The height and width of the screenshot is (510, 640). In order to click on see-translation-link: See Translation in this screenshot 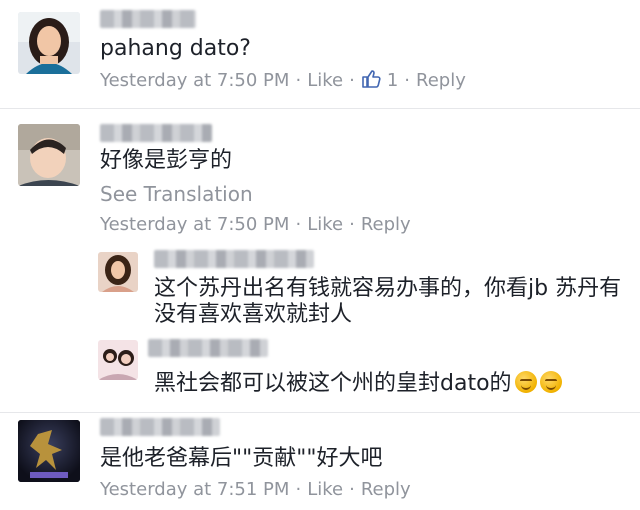, I will do `click(176, 194)`.